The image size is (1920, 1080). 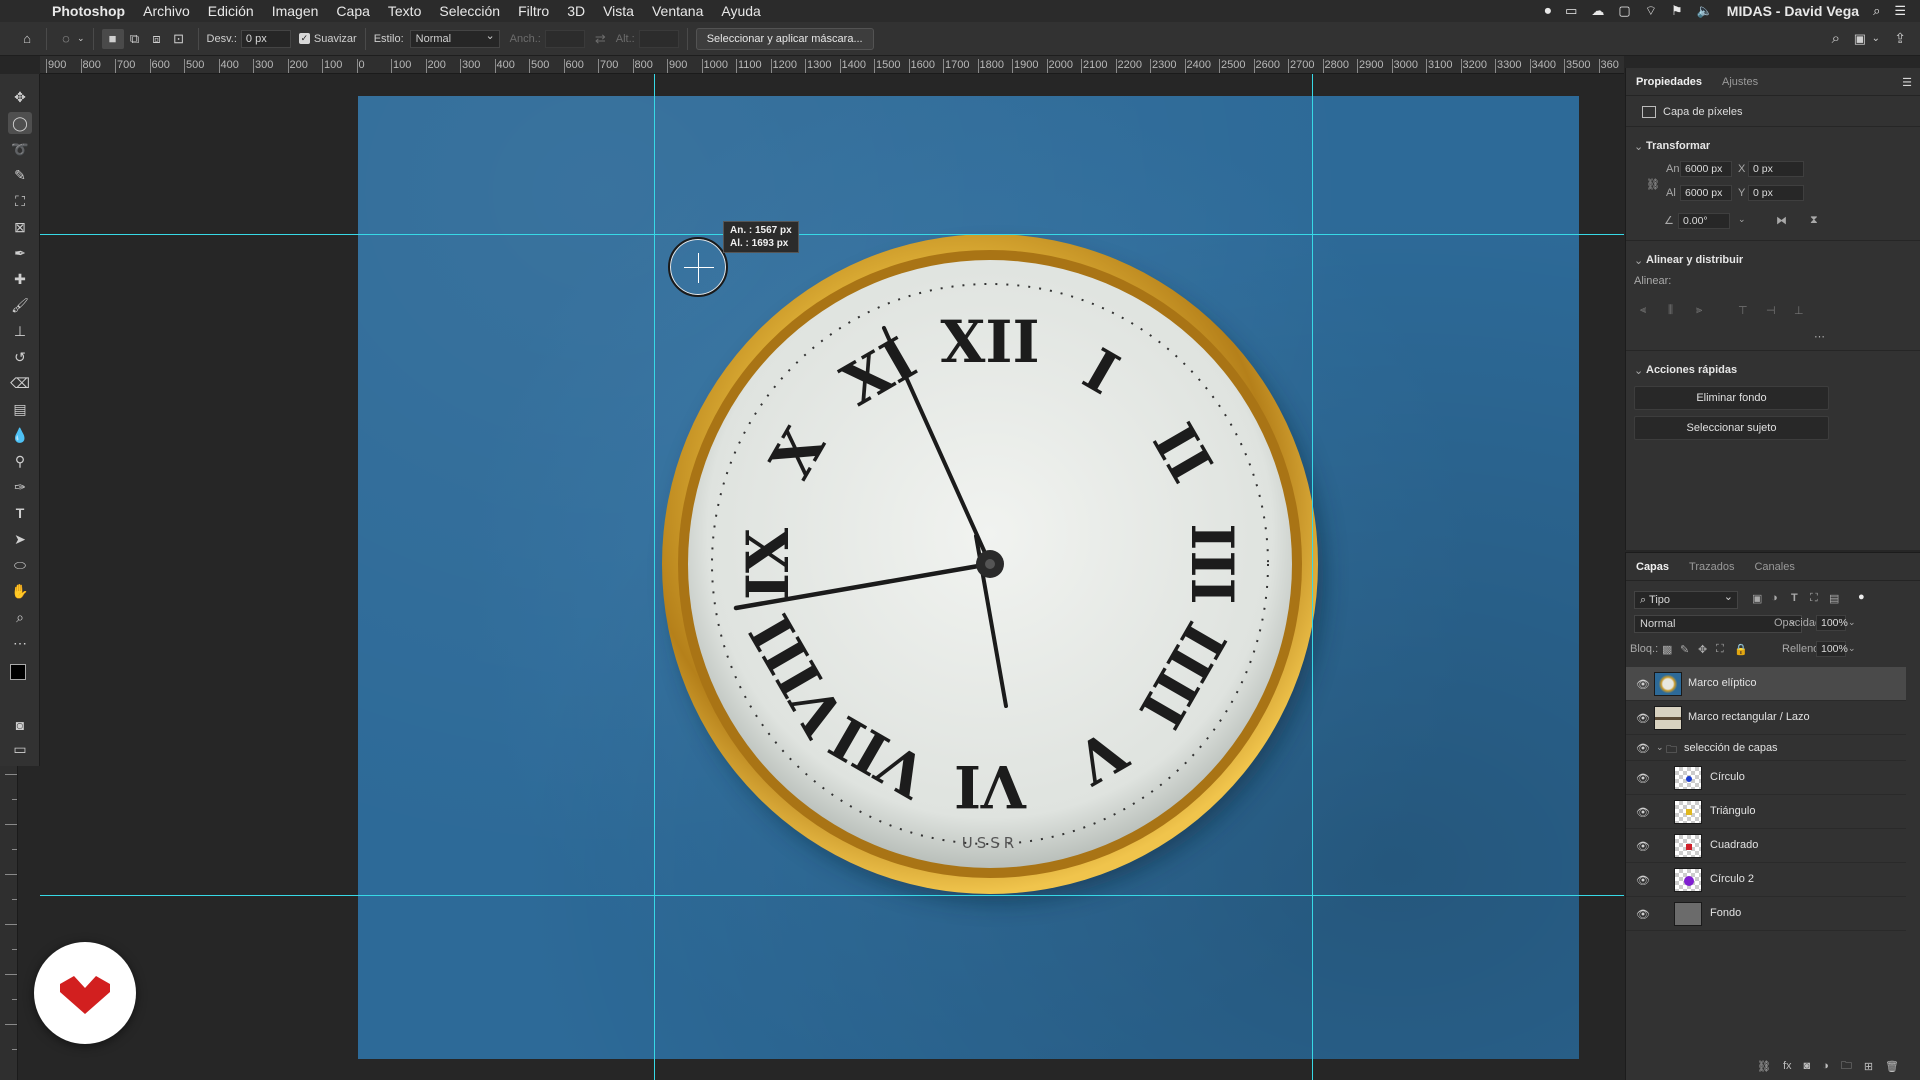 What do you see at coordinates (265, 38) in the screenshot?
I see `desv-input: 0 px` at bounding box center [265, 38].